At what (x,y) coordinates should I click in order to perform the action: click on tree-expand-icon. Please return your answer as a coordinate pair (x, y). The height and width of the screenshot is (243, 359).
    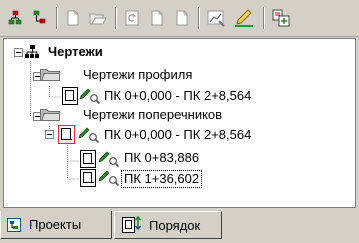
    Looking at the image, I should click on (15, 18).